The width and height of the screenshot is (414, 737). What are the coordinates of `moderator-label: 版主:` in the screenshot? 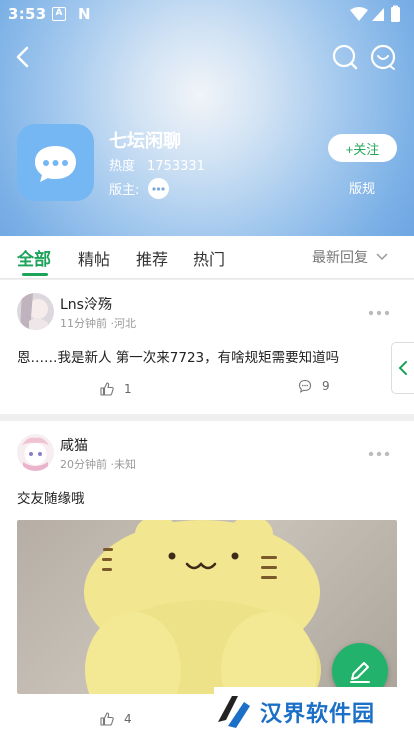 It's located at (124, 190).